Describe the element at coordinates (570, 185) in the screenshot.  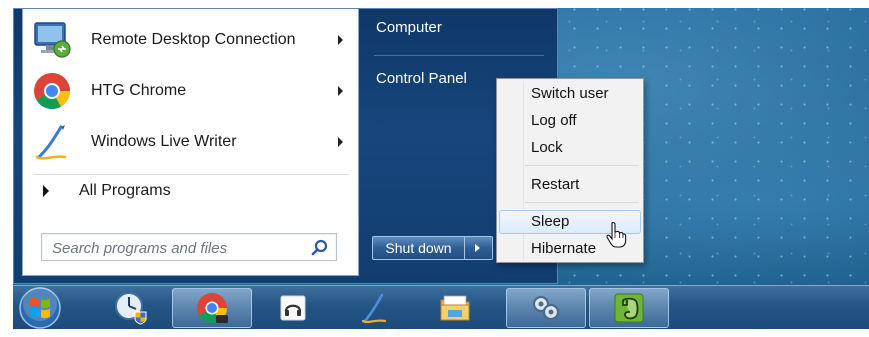
I see `menu-item-restart: Restart` at that location.